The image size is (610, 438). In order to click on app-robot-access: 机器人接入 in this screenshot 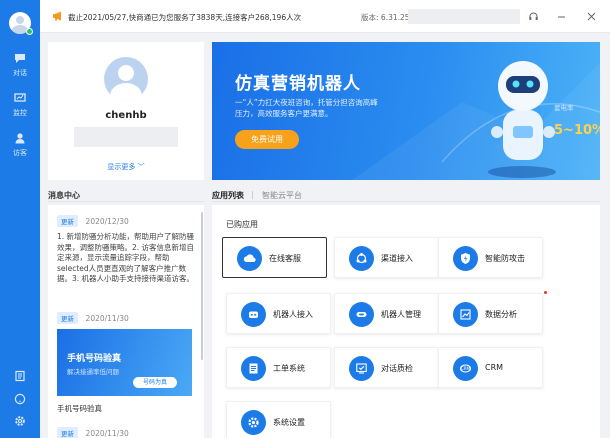, I will do `click(278, 313)`.